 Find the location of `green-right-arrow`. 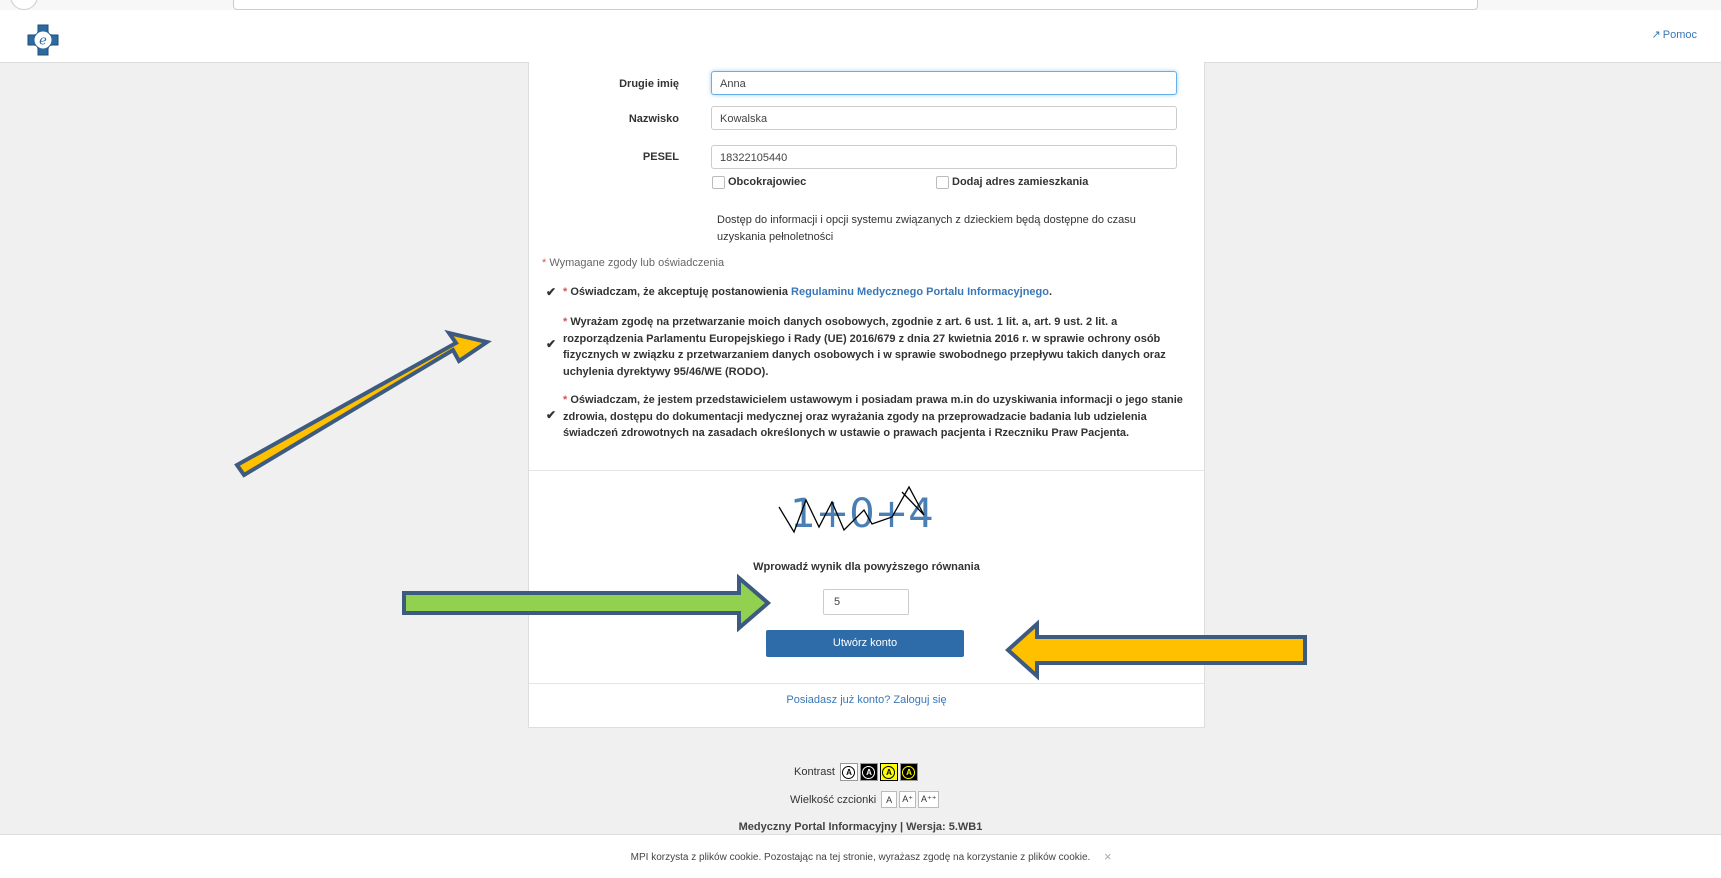

green-right-arrow is located at coordinates (587, 603).